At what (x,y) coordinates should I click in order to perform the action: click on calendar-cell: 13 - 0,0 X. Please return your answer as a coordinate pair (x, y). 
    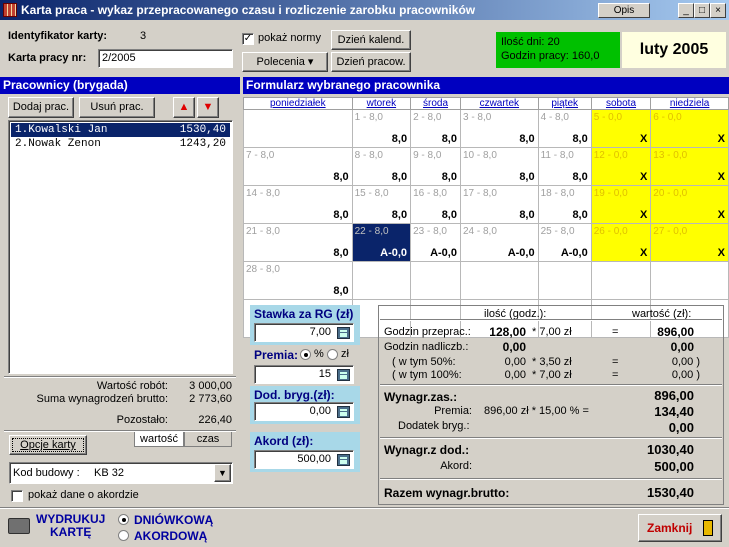
    Looking at the image, I should click on (689, 166).